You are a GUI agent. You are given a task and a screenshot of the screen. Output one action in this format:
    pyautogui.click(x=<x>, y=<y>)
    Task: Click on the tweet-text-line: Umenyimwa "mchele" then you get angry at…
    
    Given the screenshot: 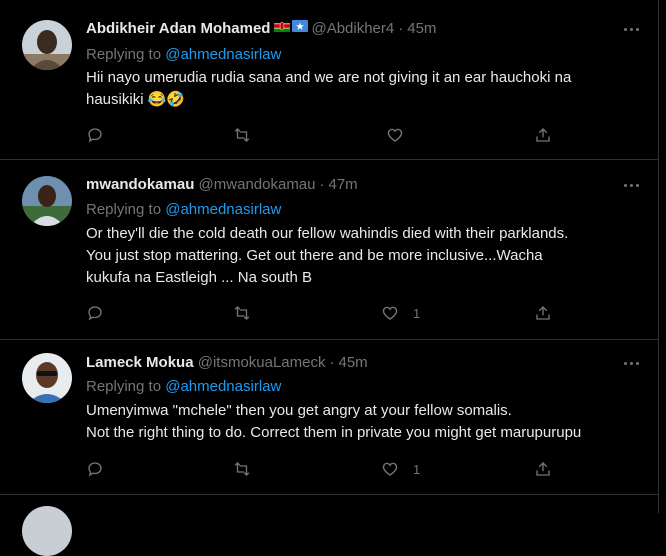 What is the action you would take?
    pyautogui.click(x=299, y=410)
    